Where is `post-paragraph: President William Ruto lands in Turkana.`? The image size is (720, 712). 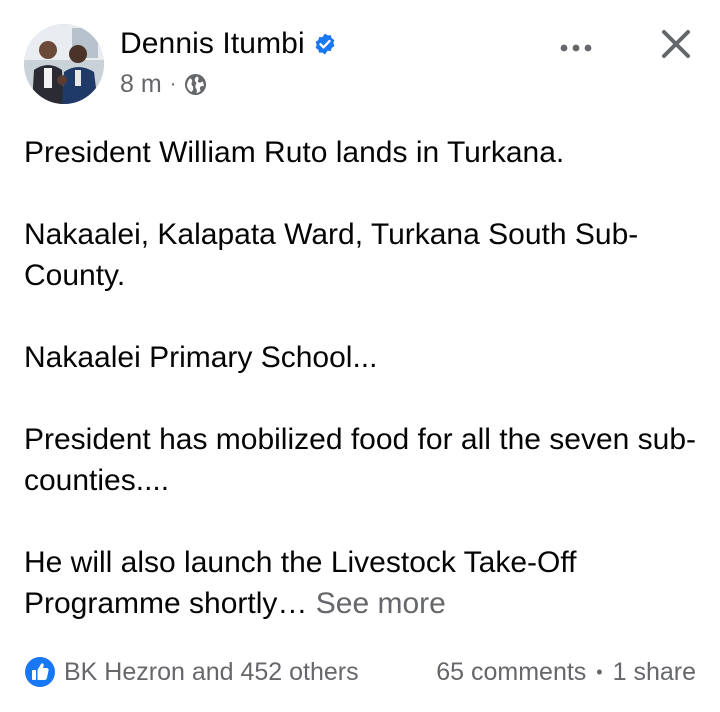
post-paragraph: President William Ruto lands in Turkana. is located at coordinates (294, 152).